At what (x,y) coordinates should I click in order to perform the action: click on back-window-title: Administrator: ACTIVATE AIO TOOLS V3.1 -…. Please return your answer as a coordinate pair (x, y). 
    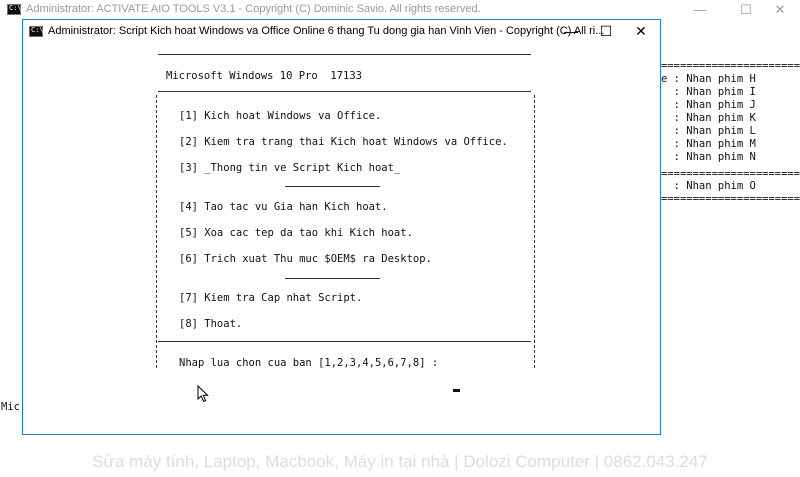
    Looking at the image, I should click on (253, 9).